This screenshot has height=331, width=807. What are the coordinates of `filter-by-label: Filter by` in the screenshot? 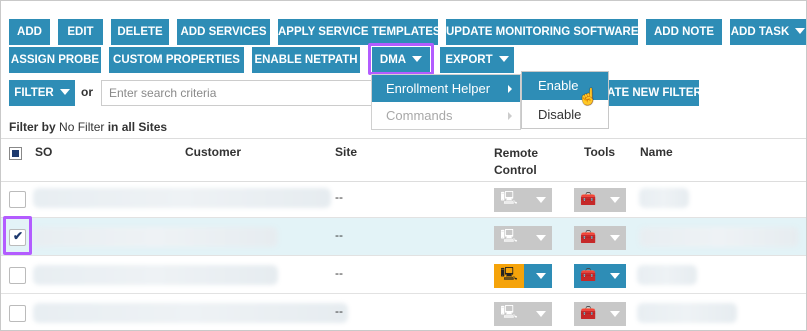 It's located at (32, 127).